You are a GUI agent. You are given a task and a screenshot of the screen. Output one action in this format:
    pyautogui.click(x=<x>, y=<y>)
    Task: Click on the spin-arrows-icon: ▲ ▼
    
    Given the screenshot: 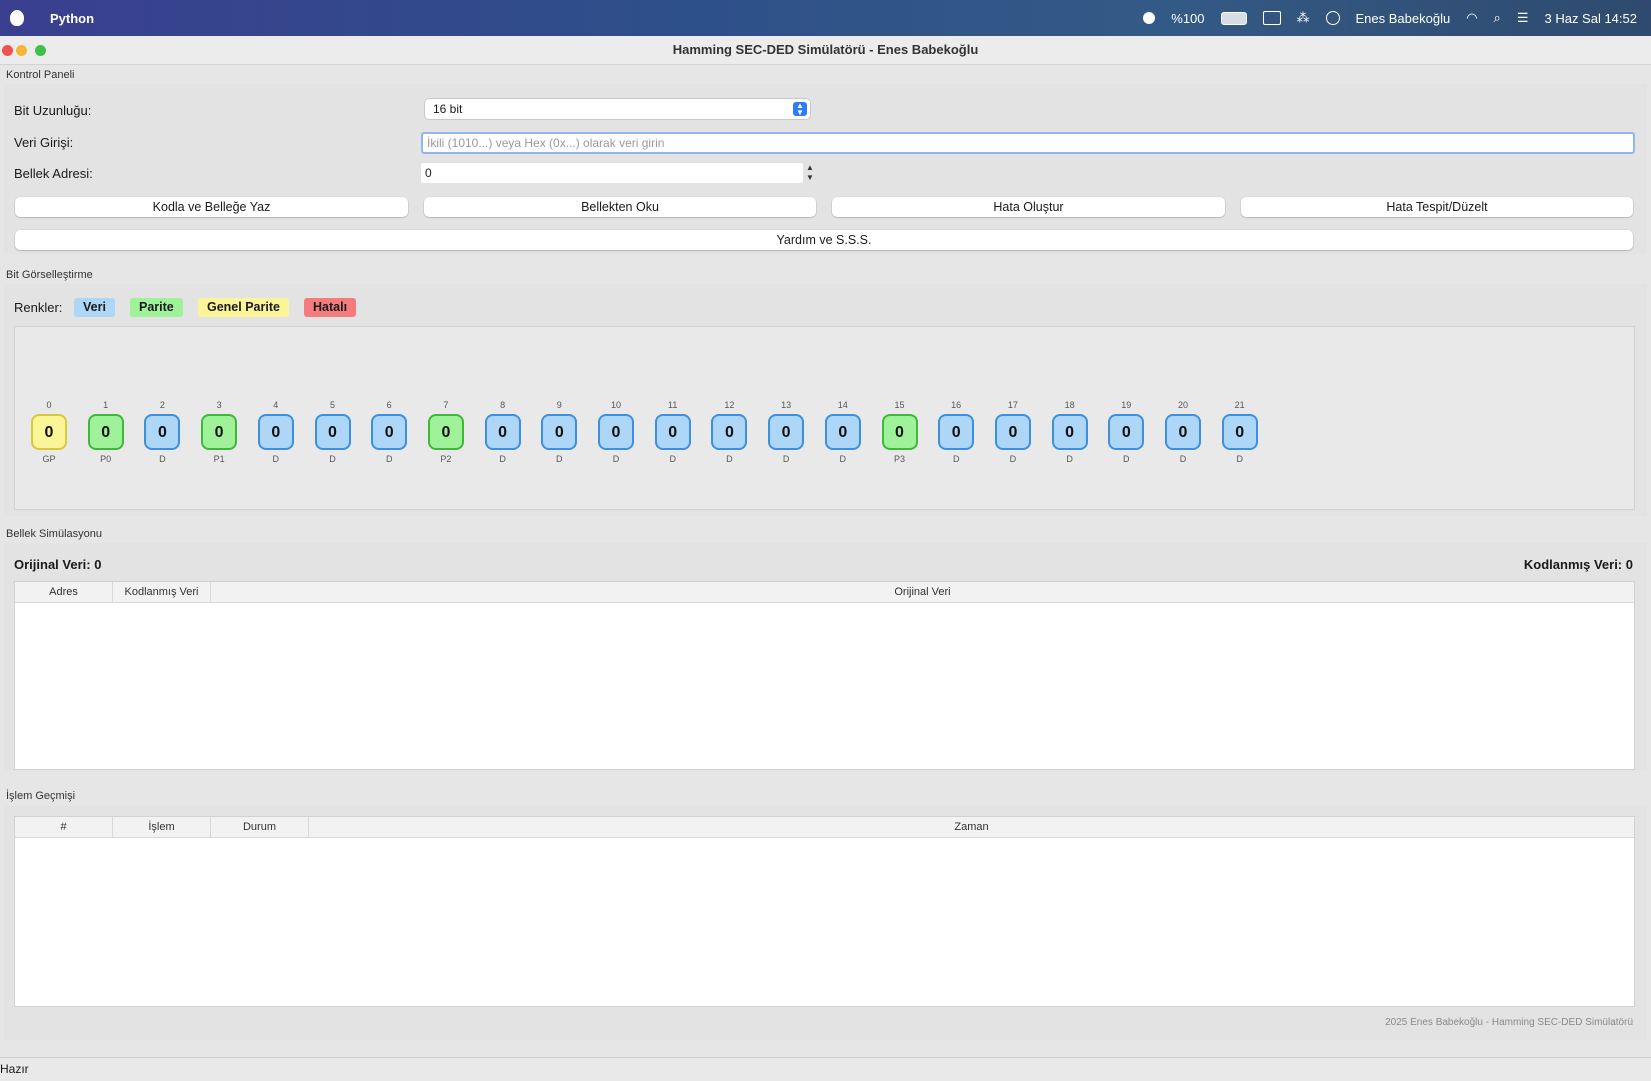 What is the action you would take?
    pyautogui.click(x=810, y=173)
    